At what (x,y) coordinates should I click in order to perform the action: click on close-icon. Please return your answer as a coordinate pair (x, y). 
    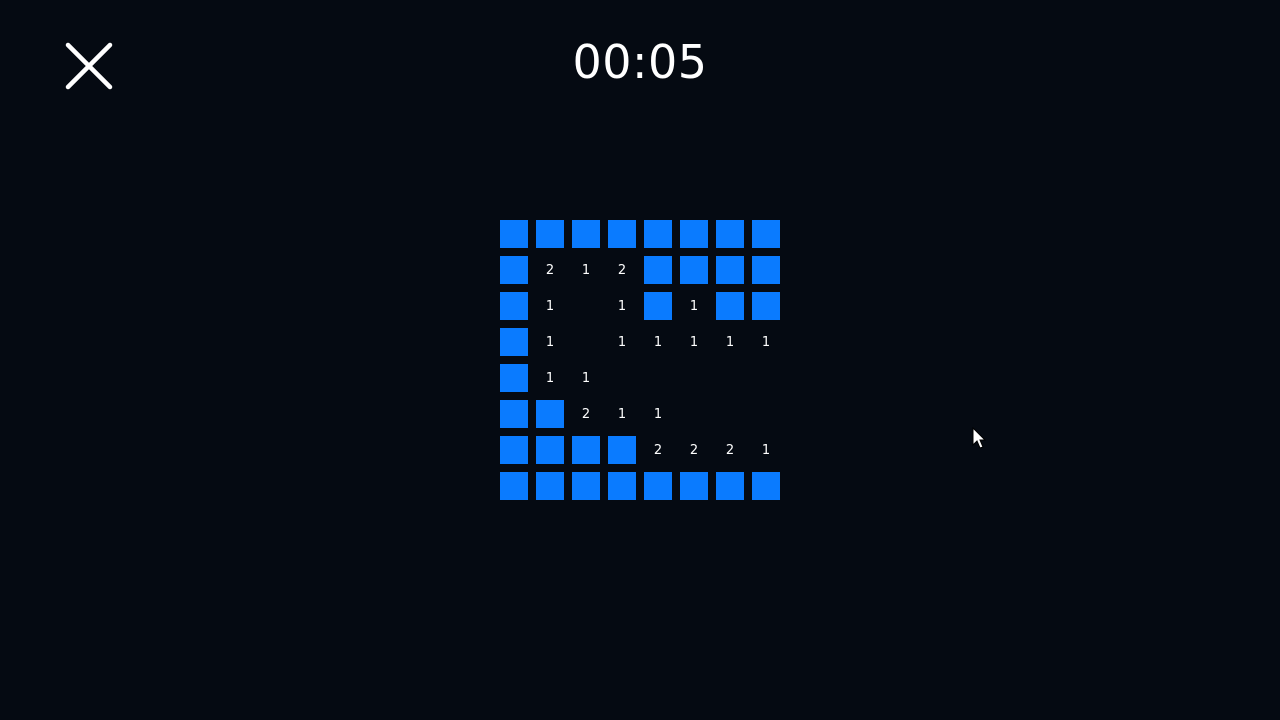
    Looking at the image, I should click on (89, 66).